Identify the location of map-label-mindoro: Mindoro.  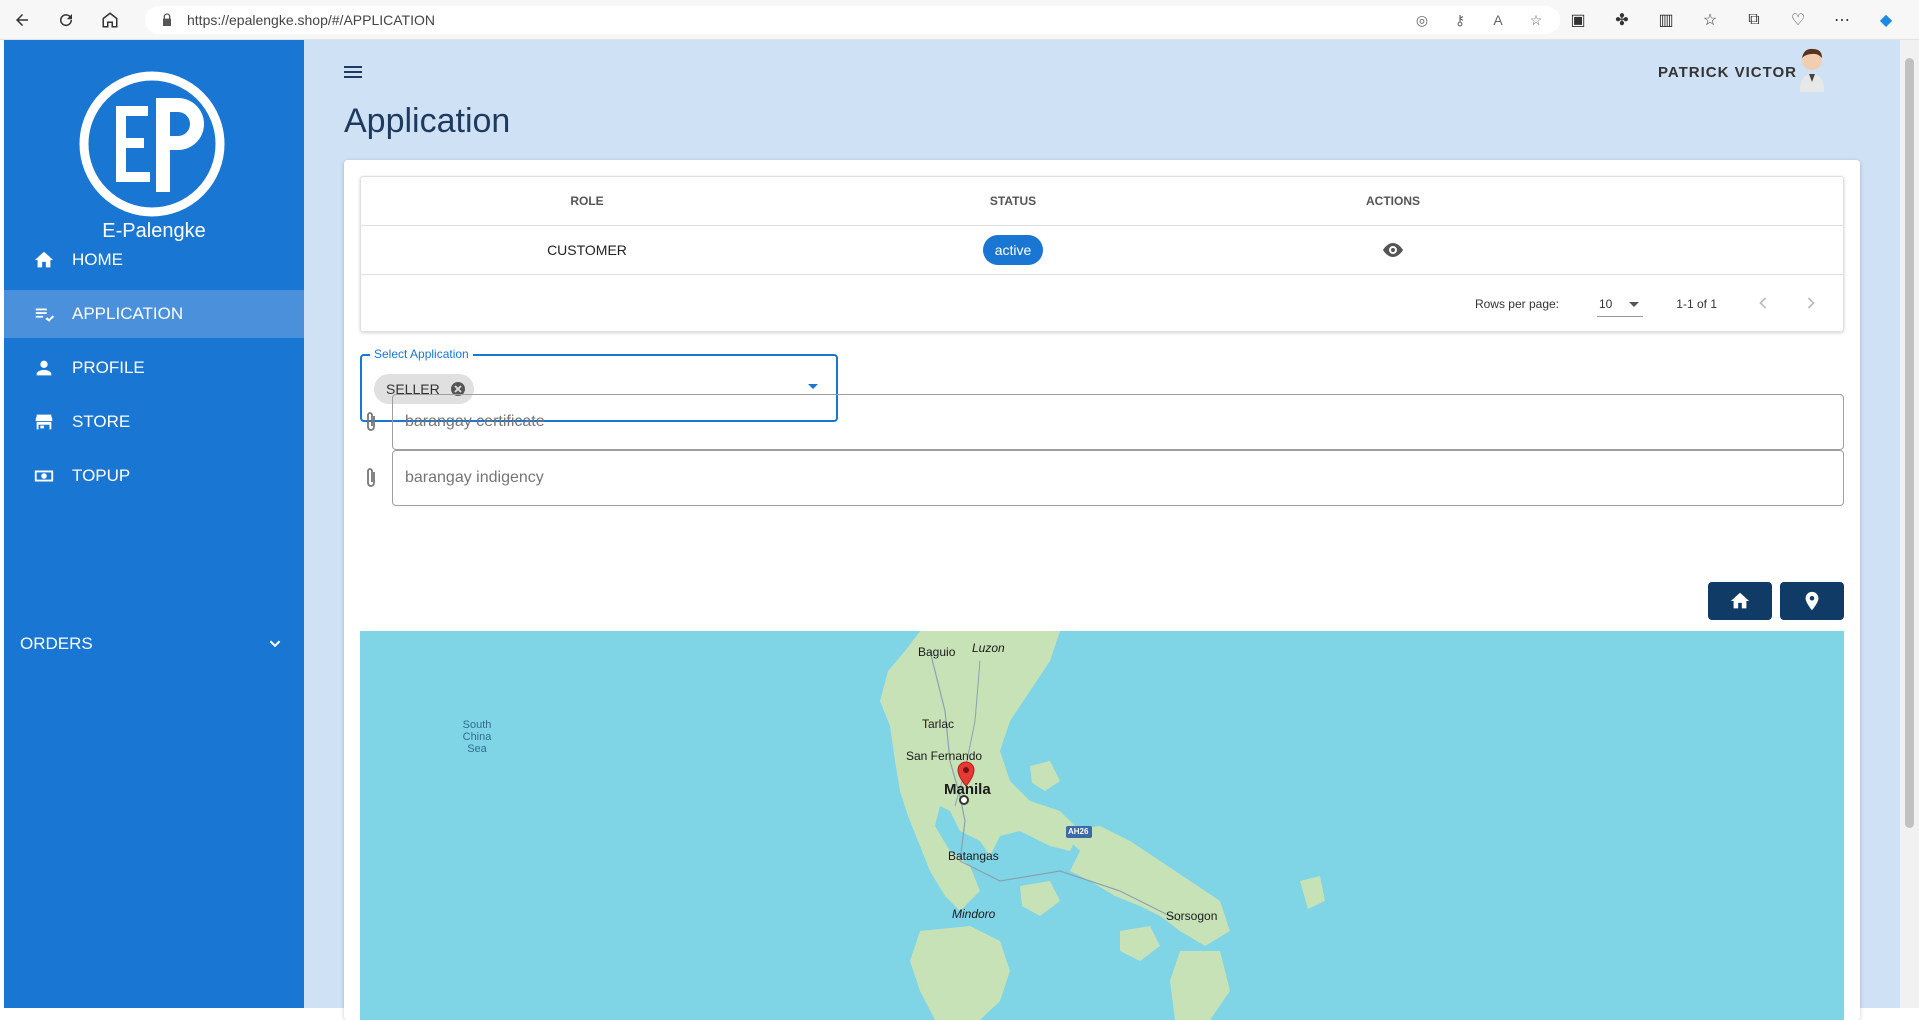
(974, 914).